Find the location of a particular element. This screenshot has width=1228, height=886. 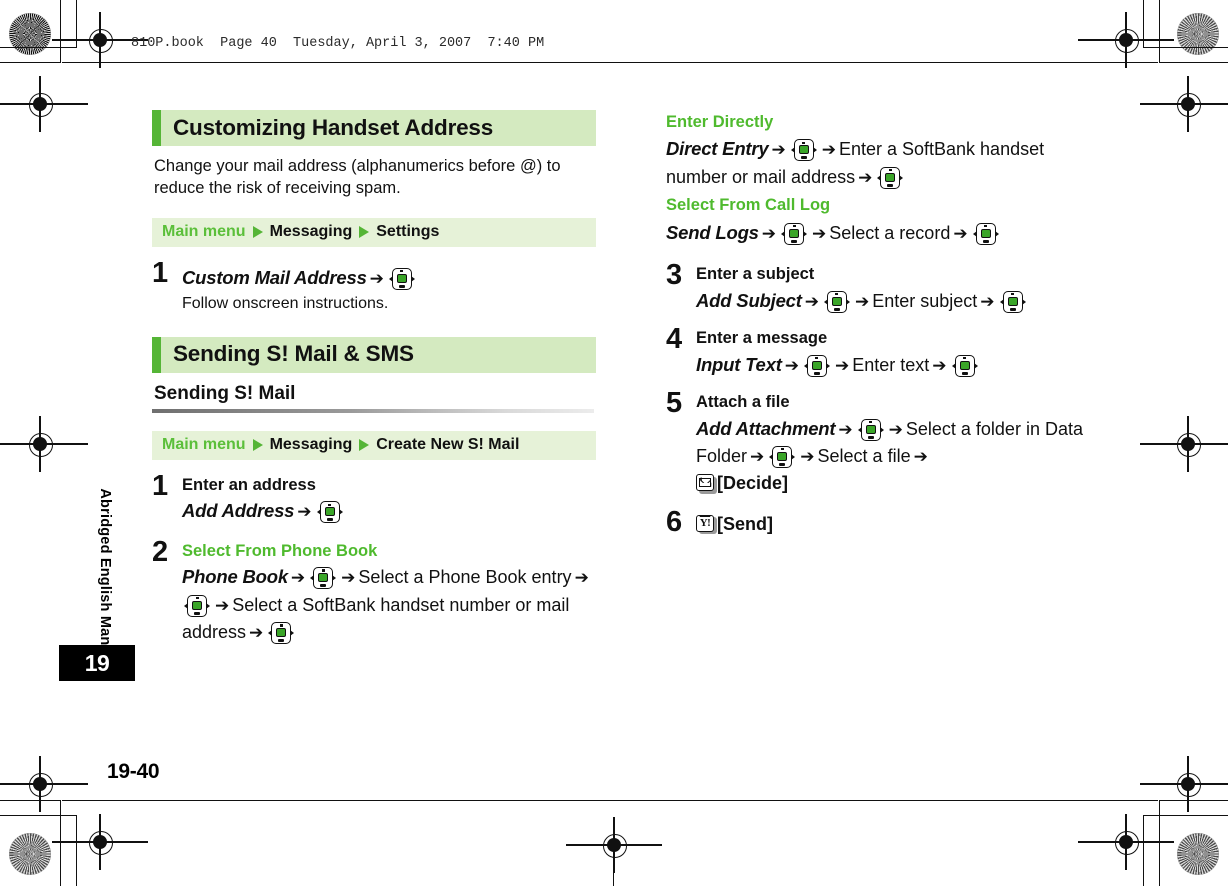

step-command-line: Add Address ➔ is located at coordinates (389, 511).